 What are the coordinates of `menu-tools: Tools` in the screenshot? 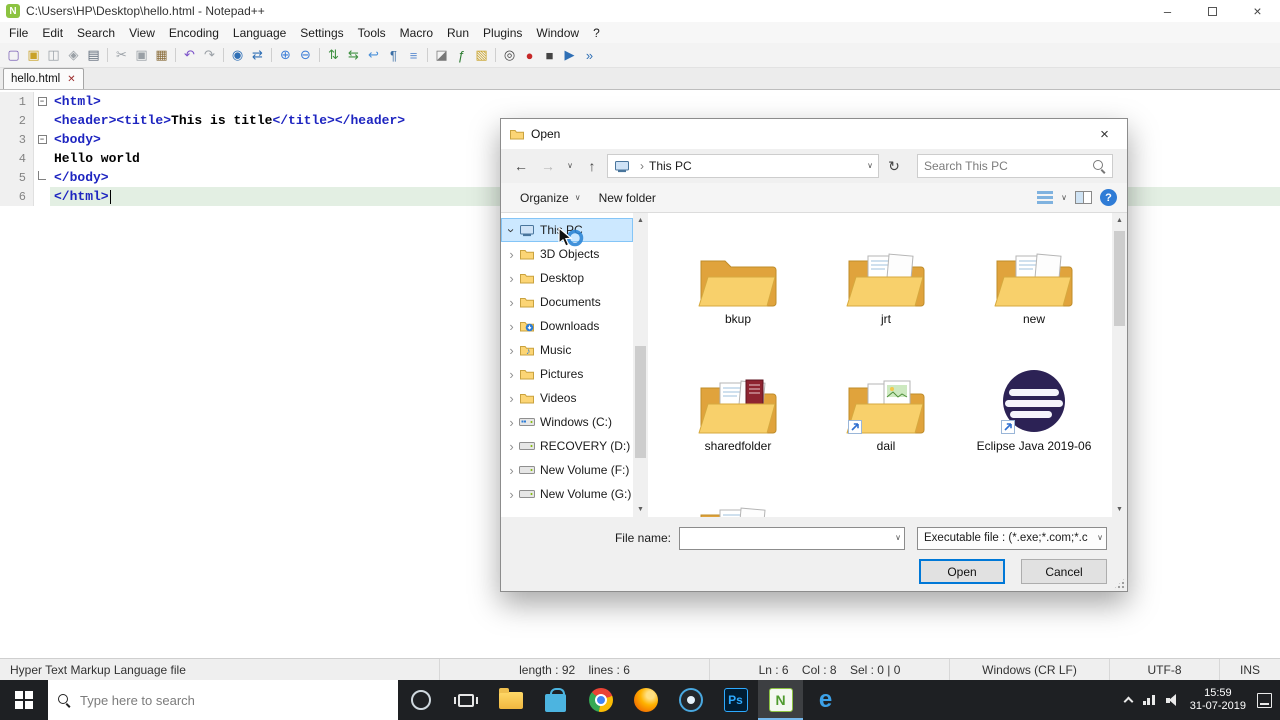 It's located at (372, 32).